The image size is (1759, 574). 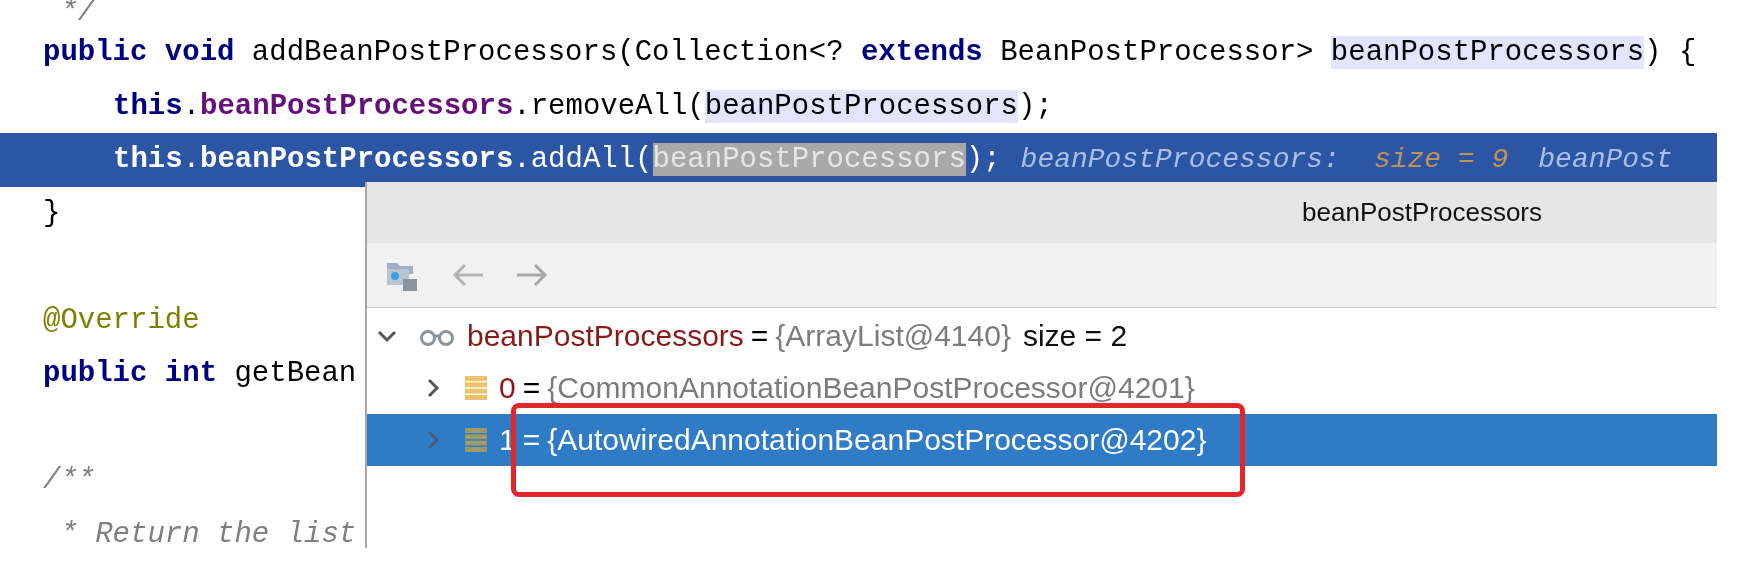 What do you see at coordinates (1422, 212) in the screenshot?
I see `popup-title: beanPostProcessors` at bounding box center [1422, 212].